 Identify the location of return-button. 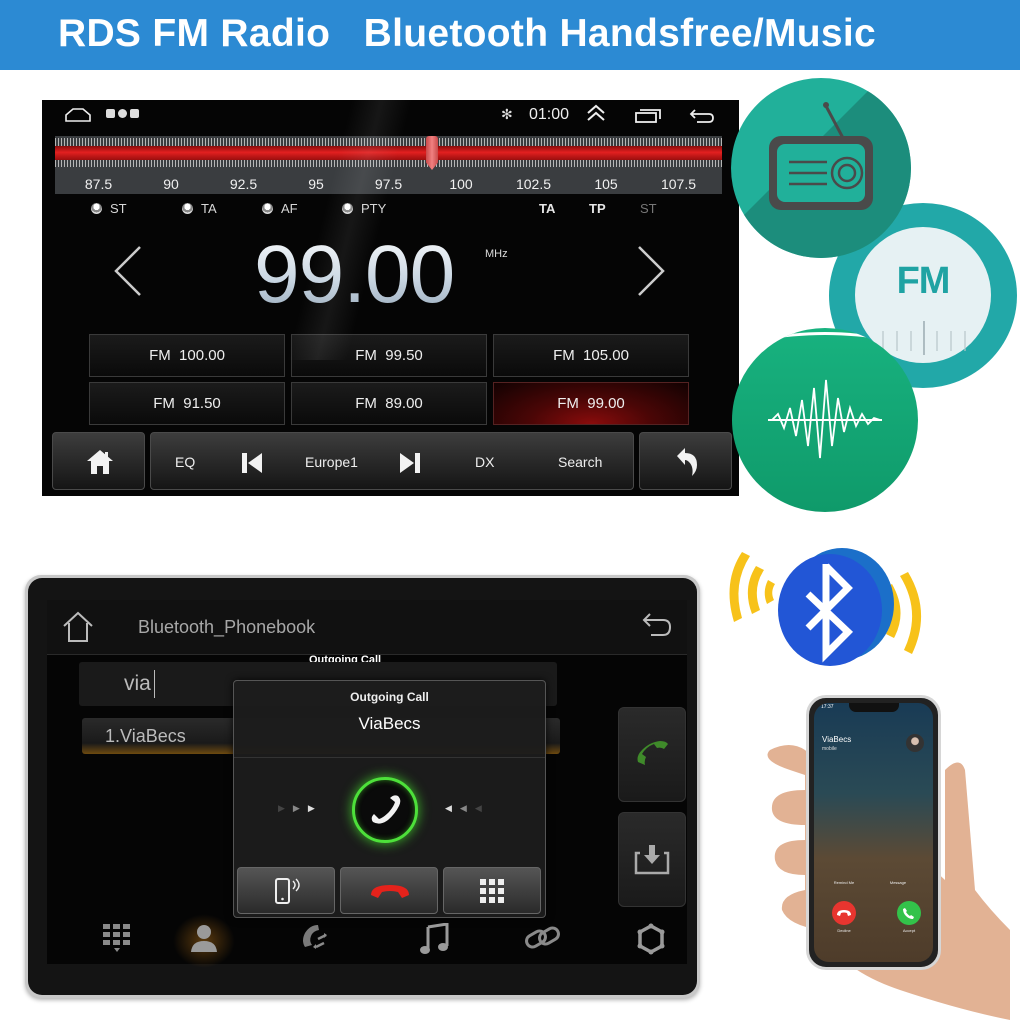
(685, 461).